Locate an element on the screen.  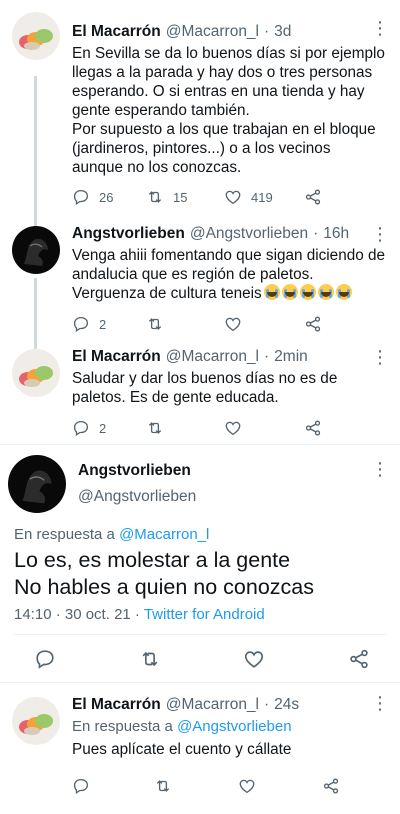
retweet-button: 15 is located at coordinates (185, 197).